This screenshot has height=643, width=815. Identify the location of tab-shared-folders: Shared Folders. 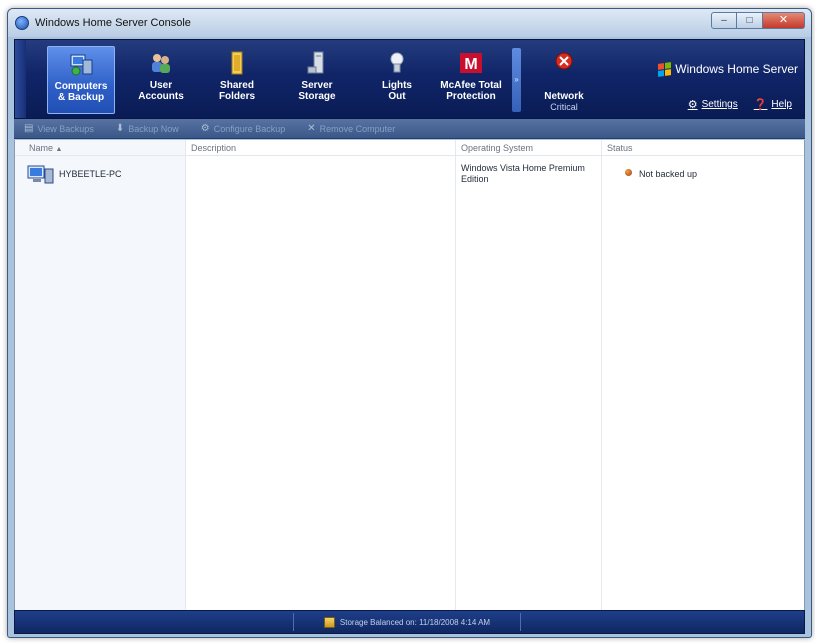
(237, 80).